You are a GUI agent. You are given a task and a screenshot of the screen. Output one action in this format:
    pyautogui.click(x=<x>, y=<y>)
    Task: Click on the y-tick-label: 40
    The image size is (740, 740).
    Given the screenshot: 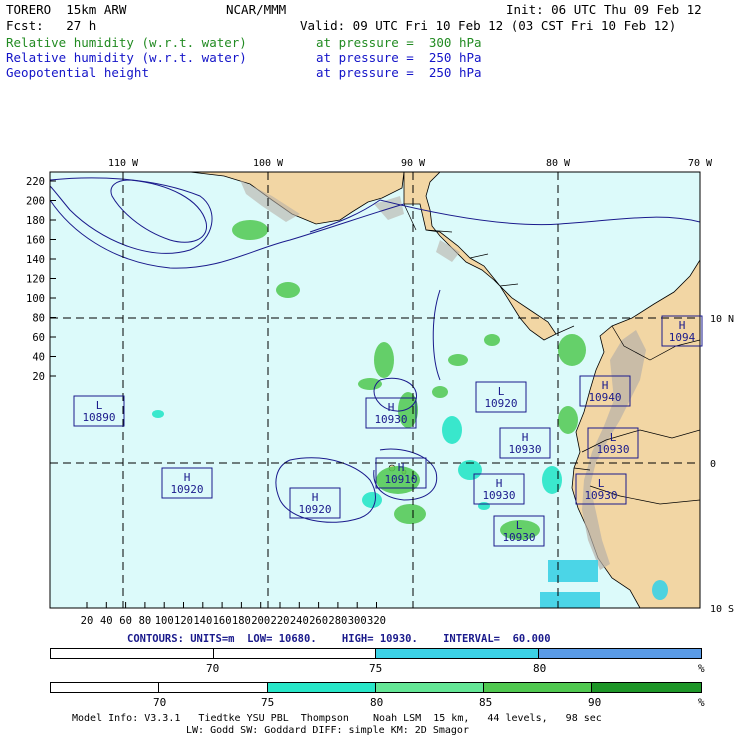 What is the action you would take?
    pyautogui.click(x=38, y=358)
    